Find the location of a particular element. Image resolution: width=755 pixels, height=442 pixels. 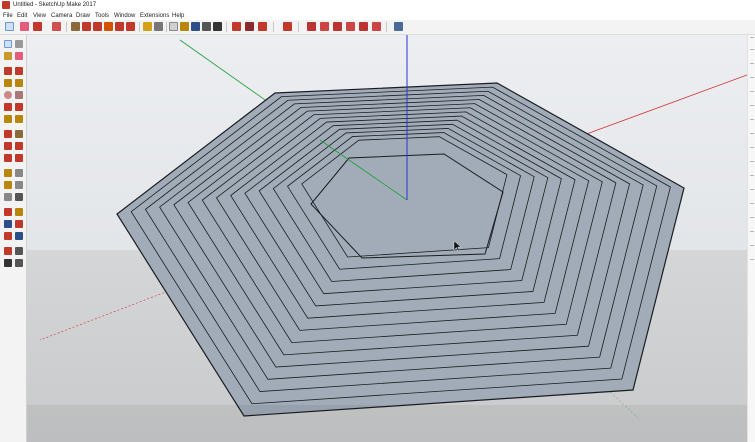

front-icon is located at coordinates (337, 26).